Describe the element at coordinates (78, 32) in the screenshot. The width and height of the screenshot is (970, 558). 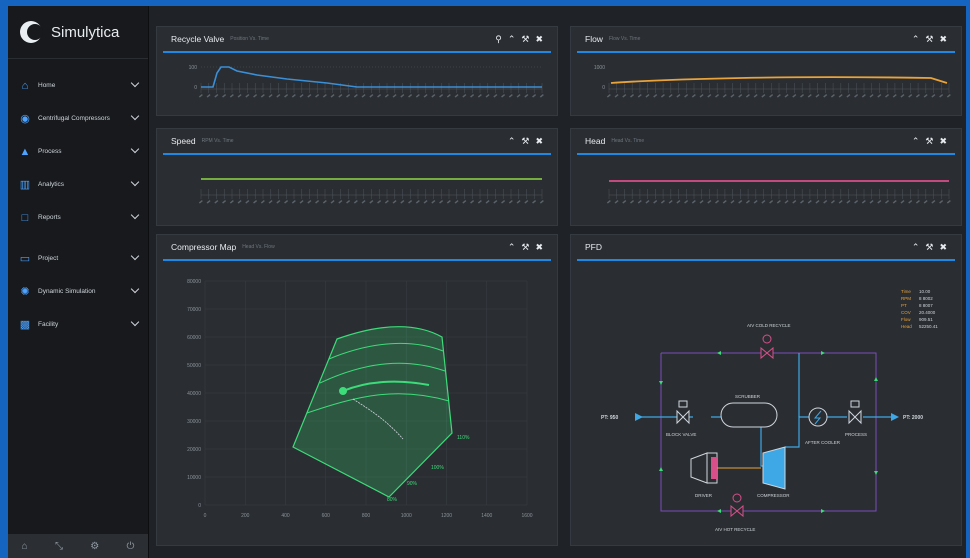
I see `brand: Simulytica` at that location.